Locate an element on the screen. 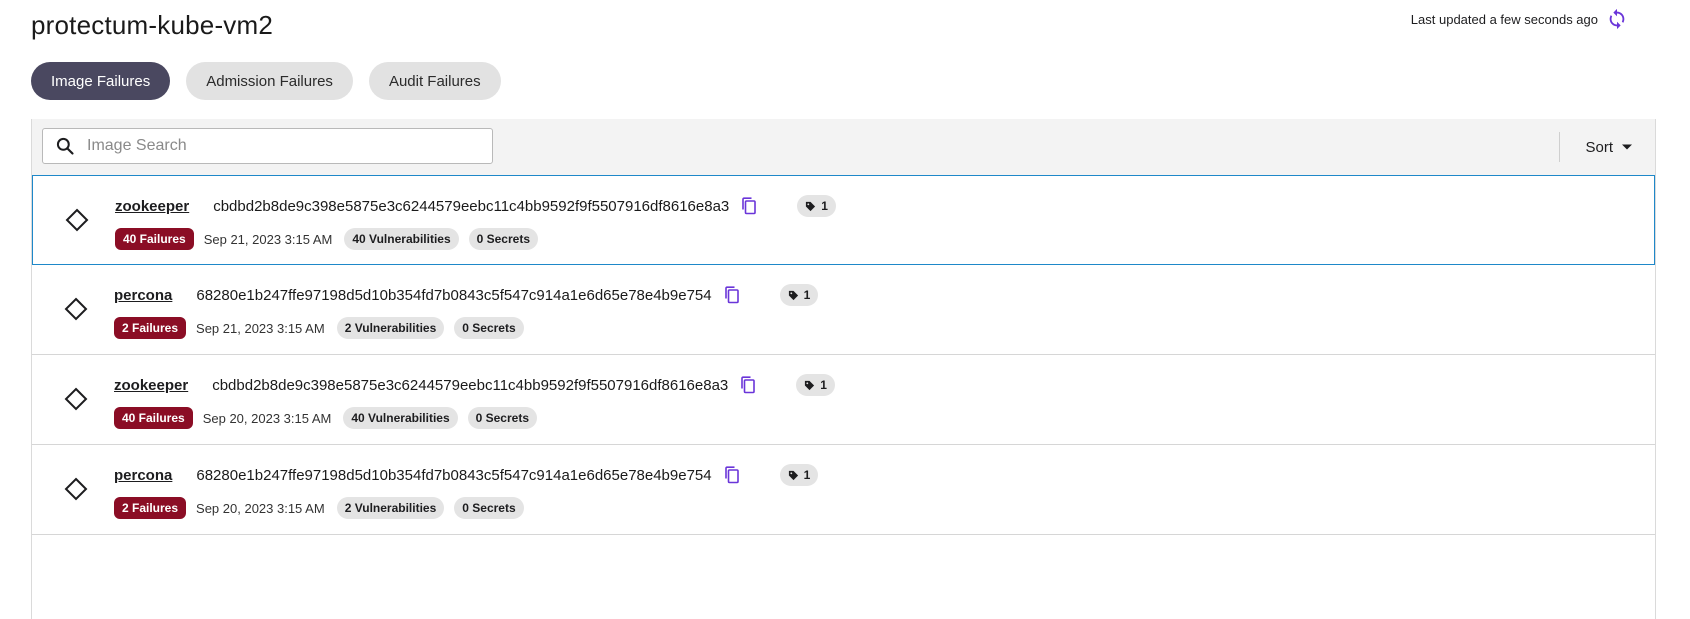 The width and height of the screenshot is (1690, 619). search-box is located at coordinates (267, 146).